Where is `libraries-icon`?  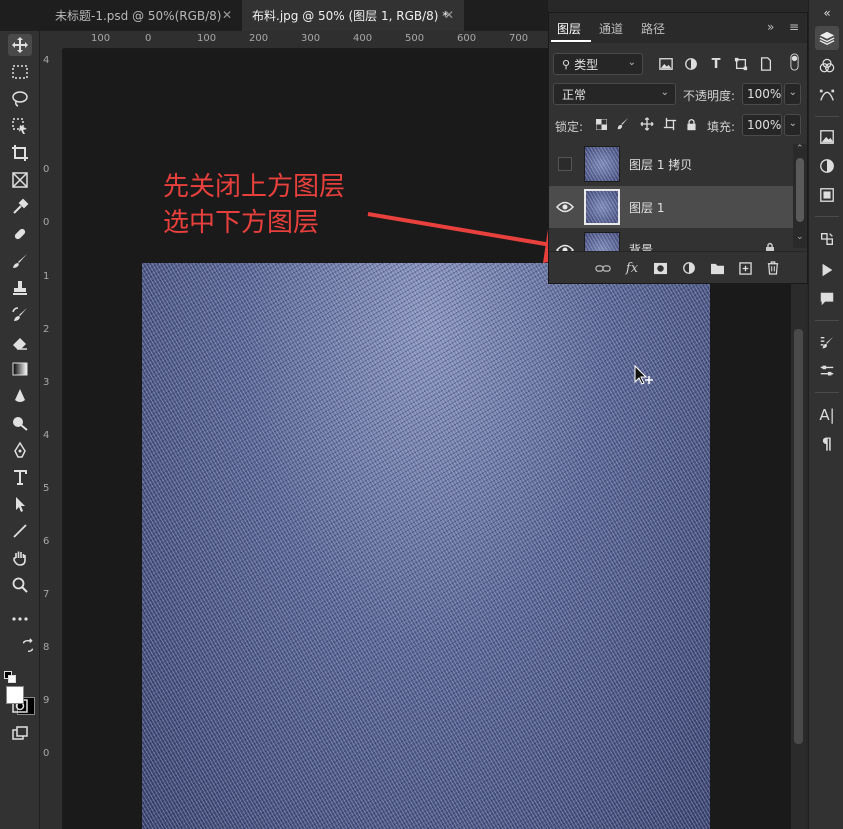 libraries-icon is located at coordinates (827, 137).